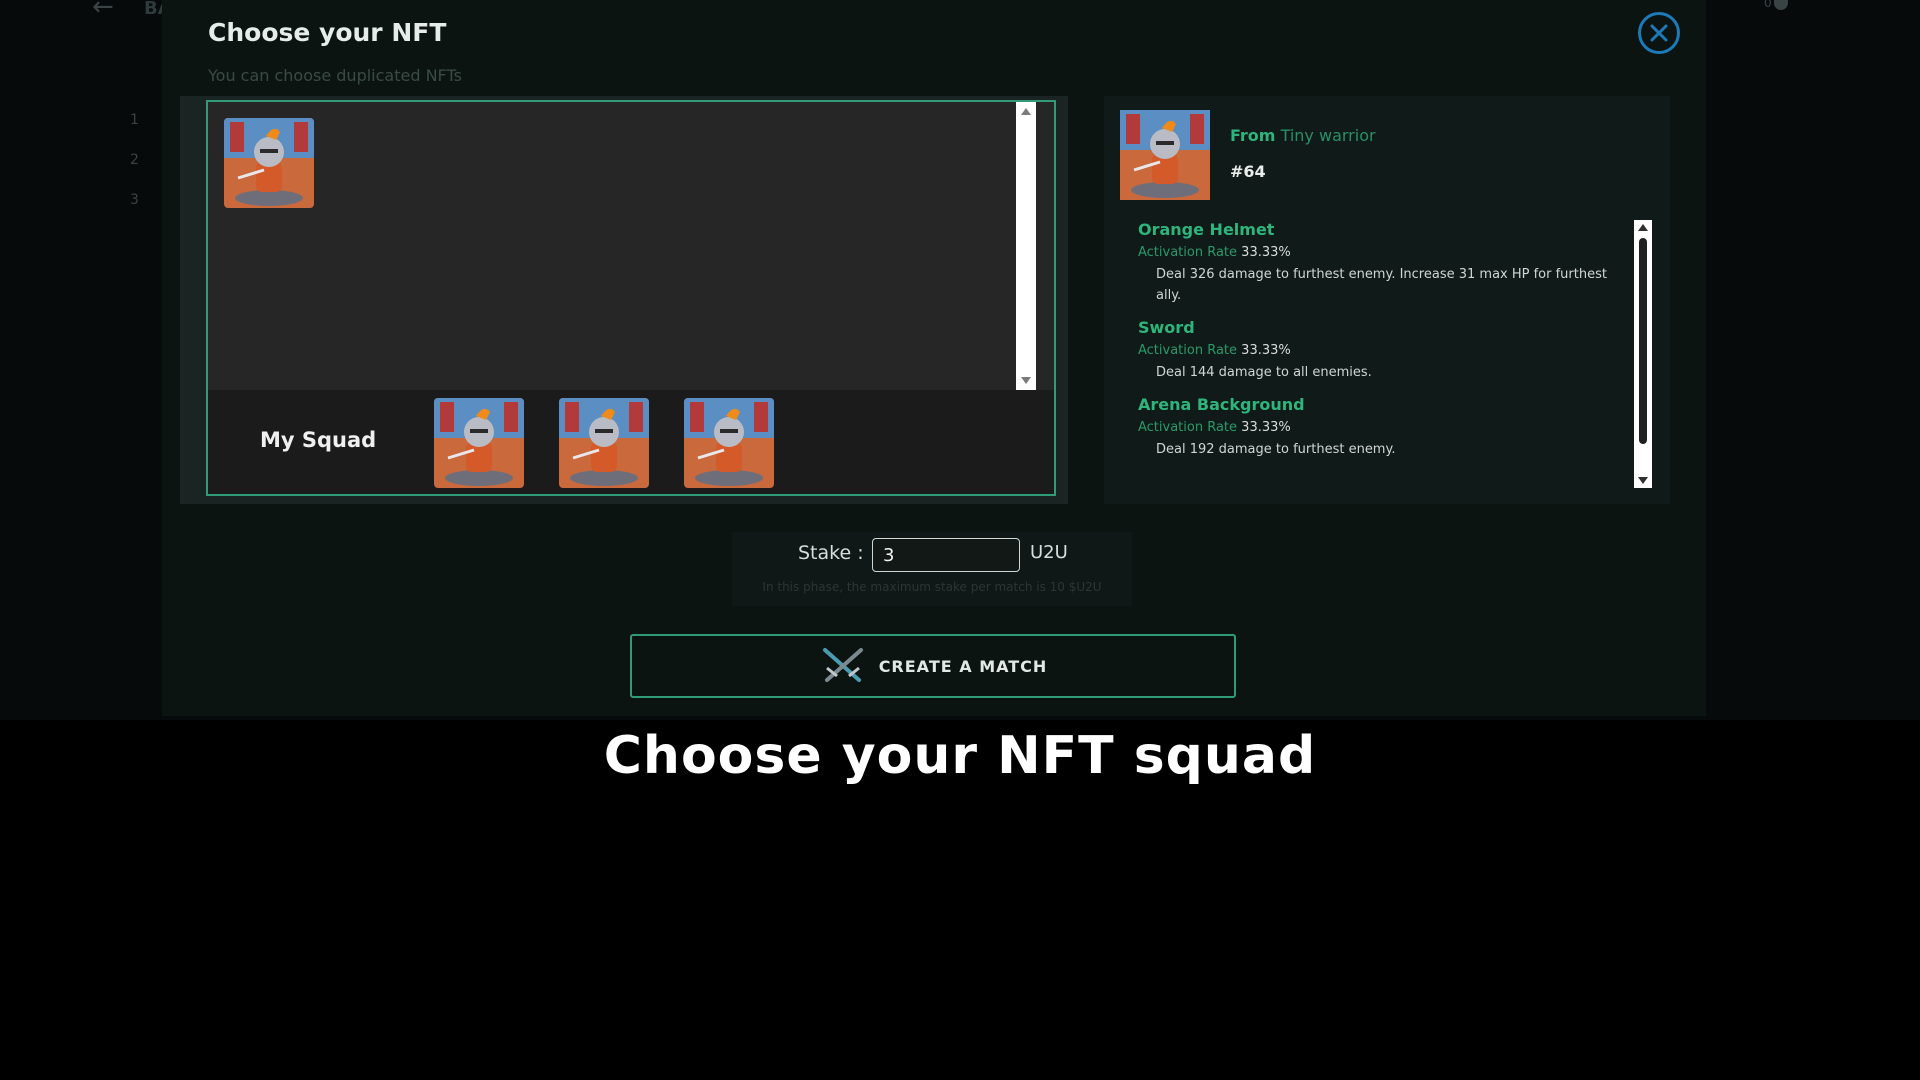 This screenshot has width=1920, height=1080. What do you see at coordinates (318, 440) in the screenshot?
I see `squad-label: My Squad` at bounding box center [318, 440].